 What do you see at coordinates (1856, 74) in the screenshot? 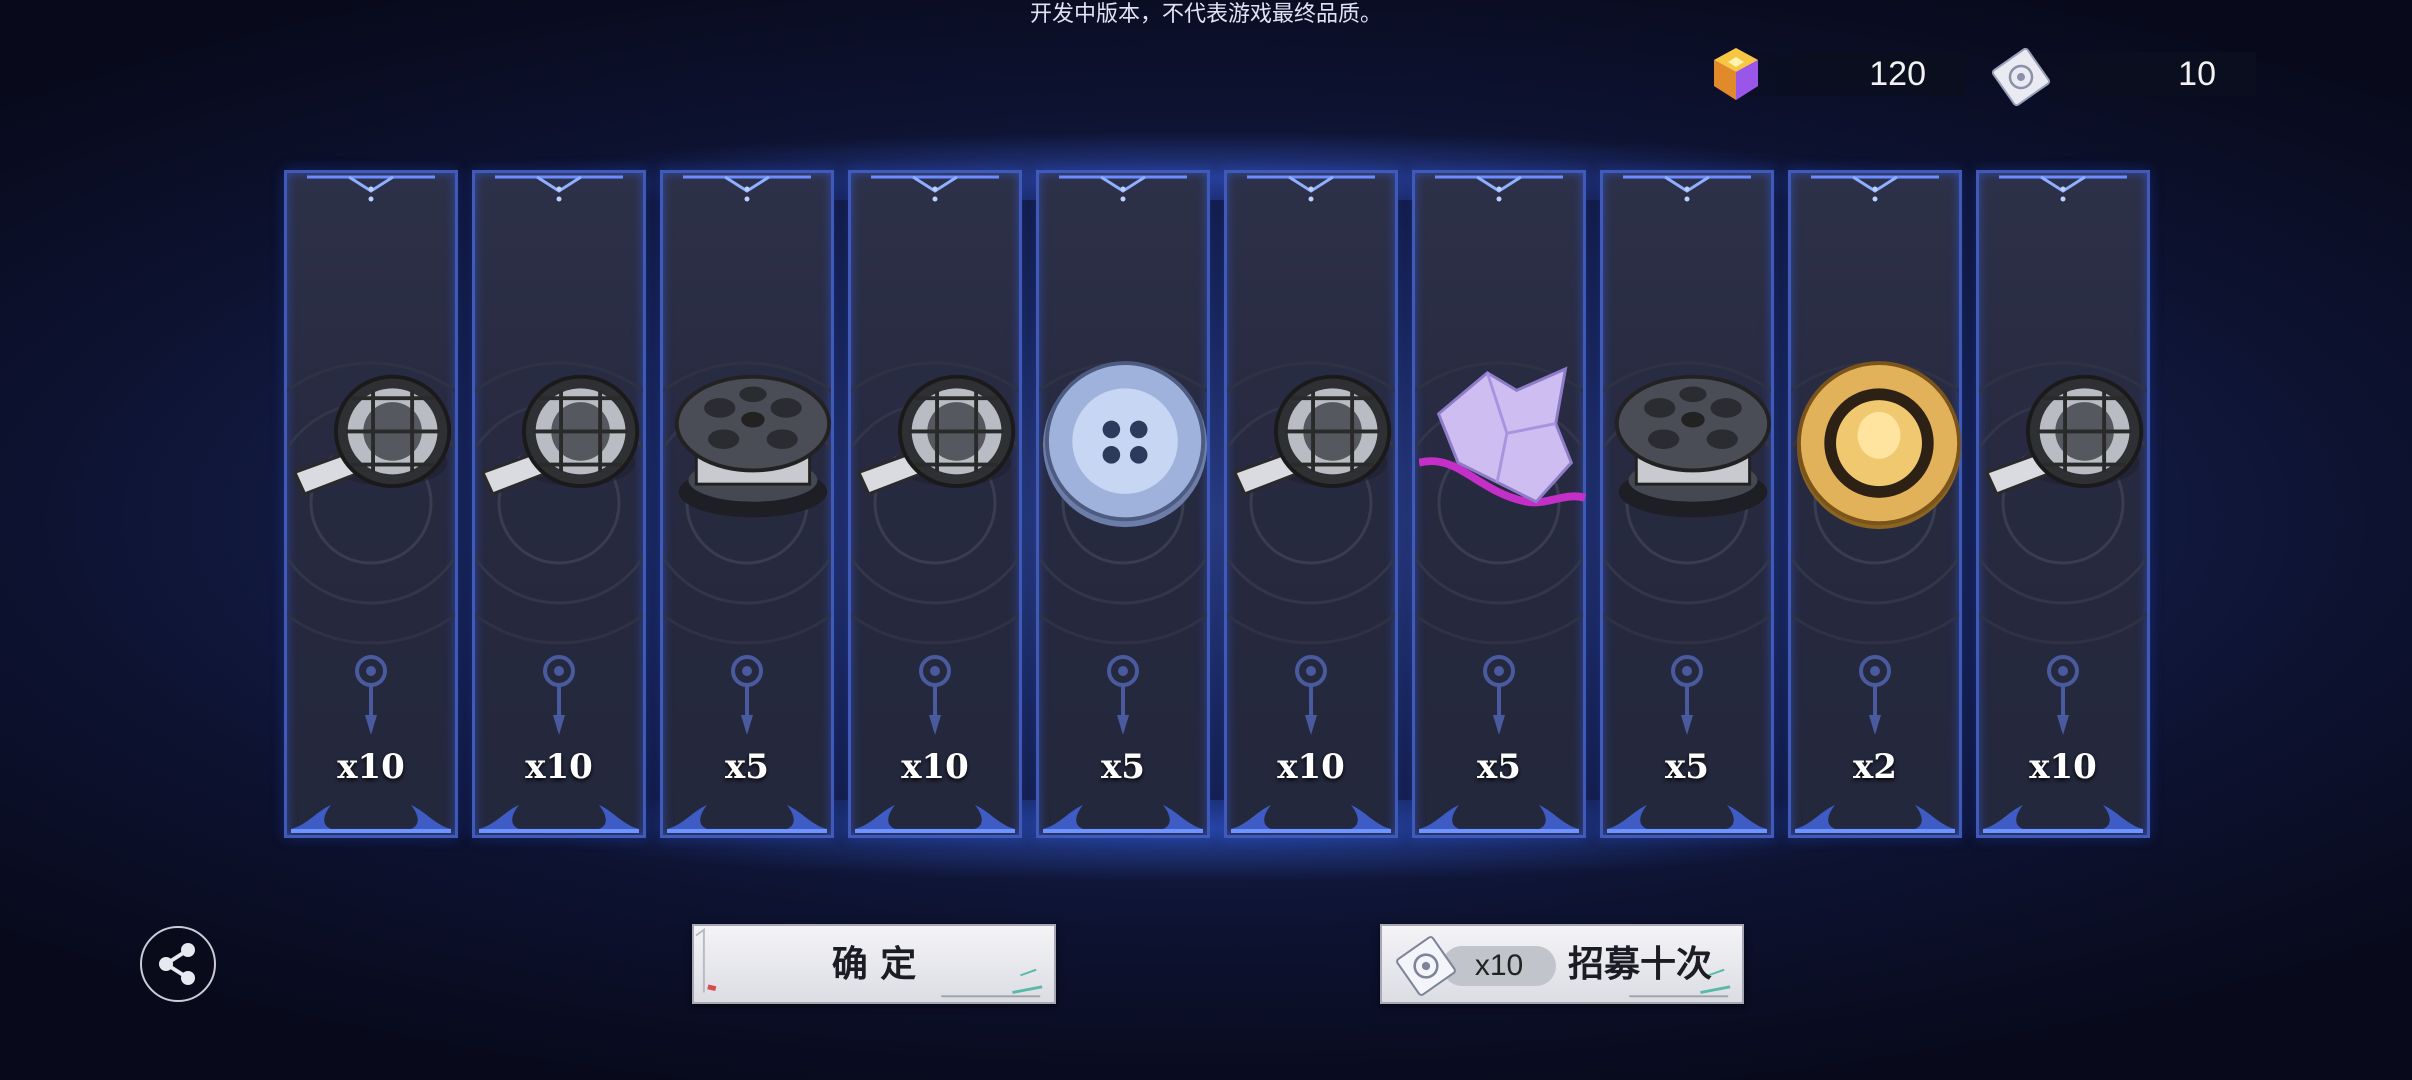
I see `gem-currency-bar` at bounding box center [1856, 74].